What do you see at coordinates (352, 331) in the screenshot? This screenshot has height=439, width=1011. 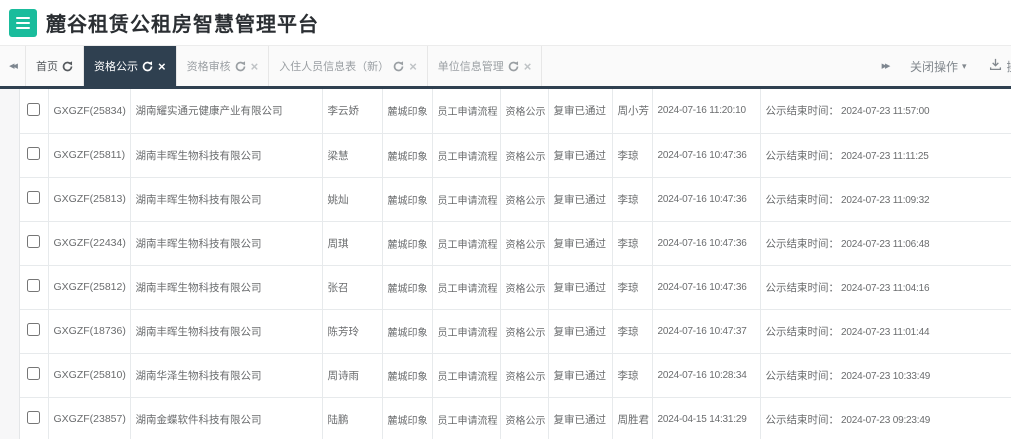 I see `cell-applicant: 陈芳玲` at bounding box center [352, 331].